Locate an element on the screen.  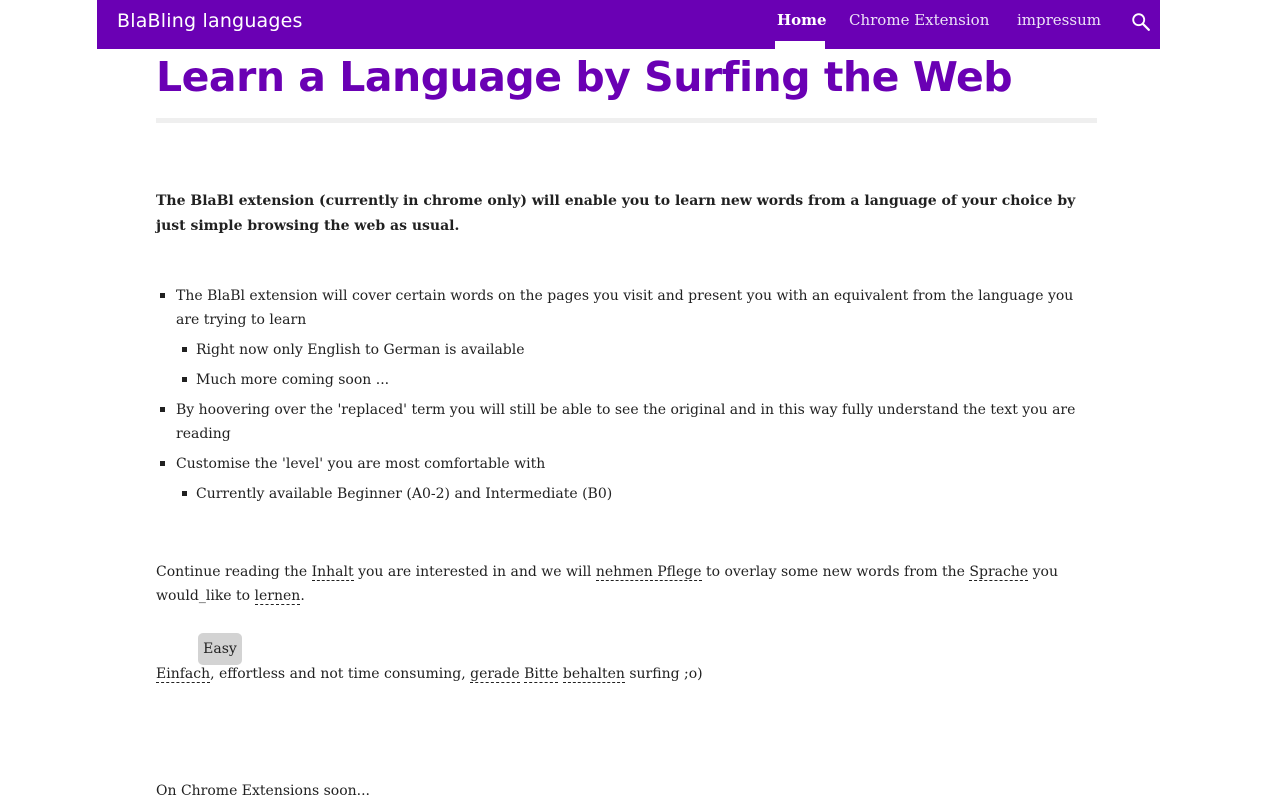
translated-word: Inhalt is located at coordinates (332, 572).